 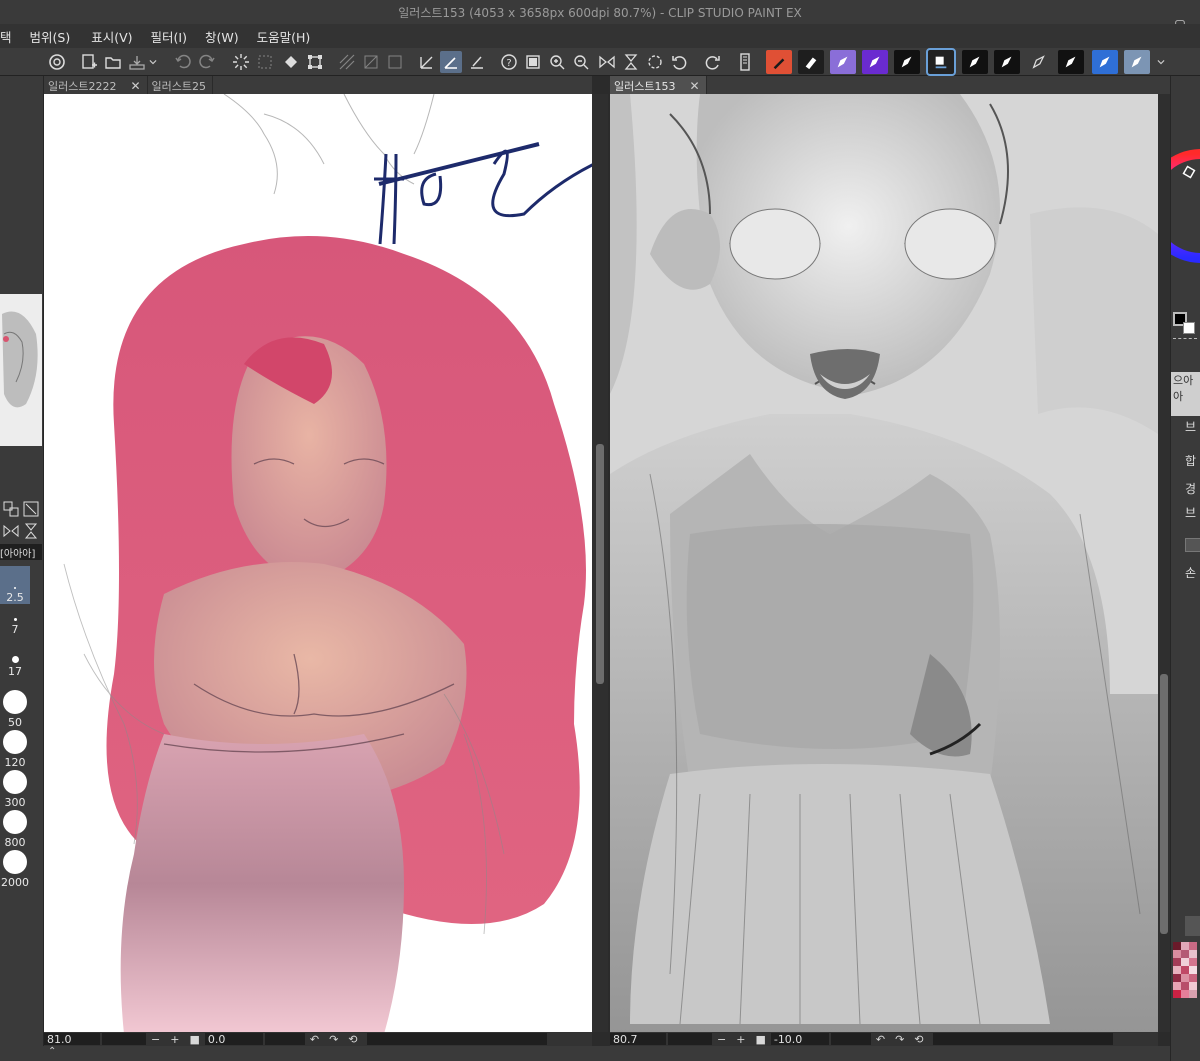 I want to click on brush-size-item: 50, so click(x=15, y=709).